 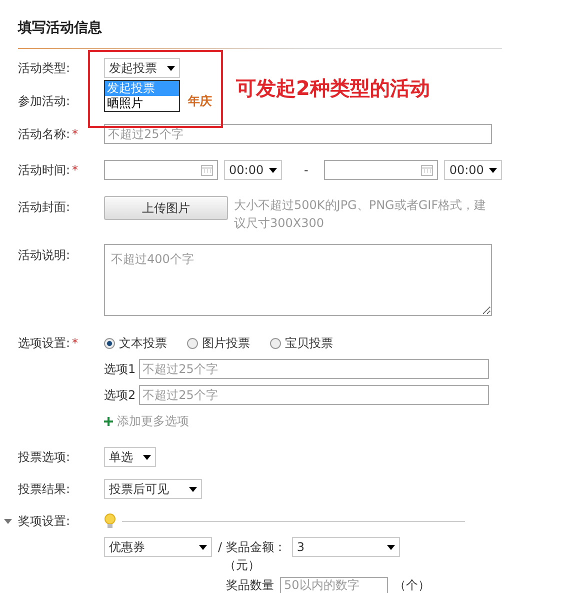 I want to click on field-label: 参加活动:, so click(x=44, y=101).